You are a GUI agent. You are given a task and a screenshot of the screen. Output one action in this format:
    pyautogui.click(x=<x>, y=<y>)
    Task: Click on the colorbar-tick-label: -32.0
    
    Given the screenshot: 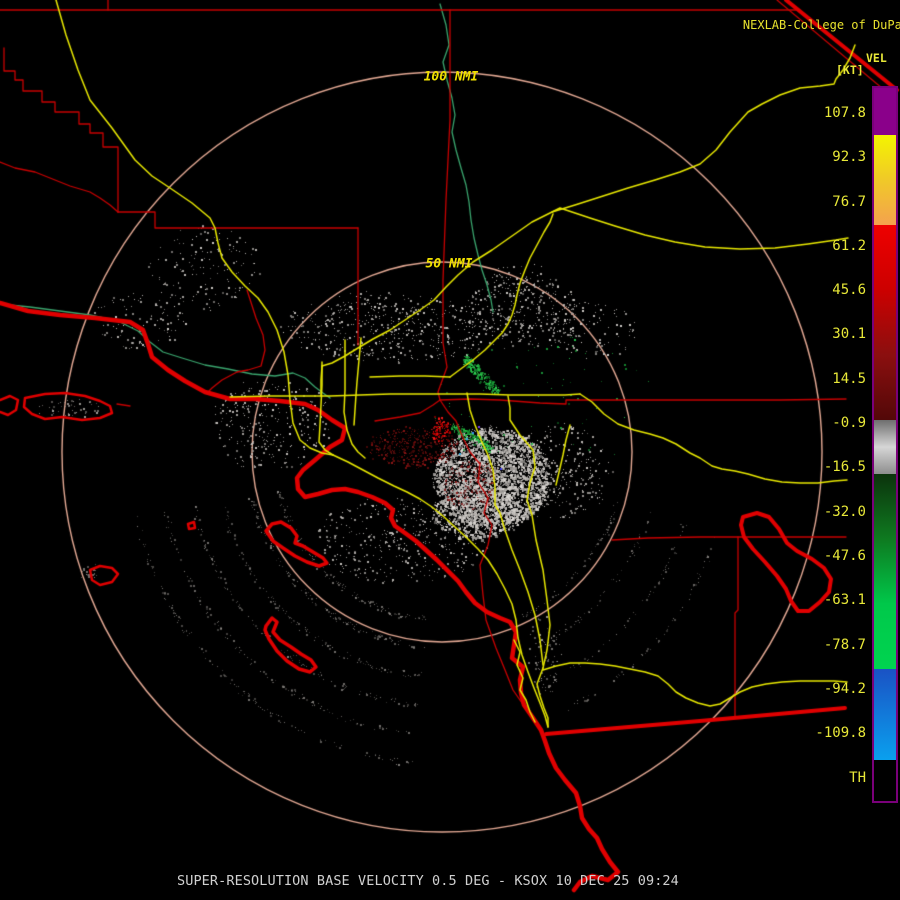 What is the action you would take?
    pyautogui.click(x=844, y=512)
    